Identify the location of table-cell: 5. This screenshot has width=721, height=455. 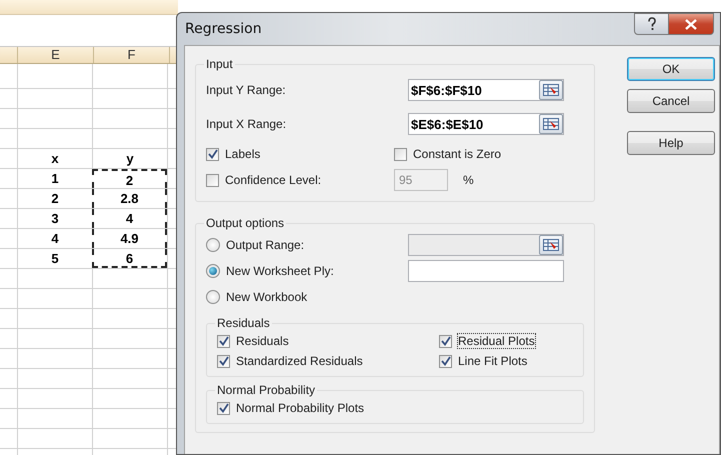
(54, 258).